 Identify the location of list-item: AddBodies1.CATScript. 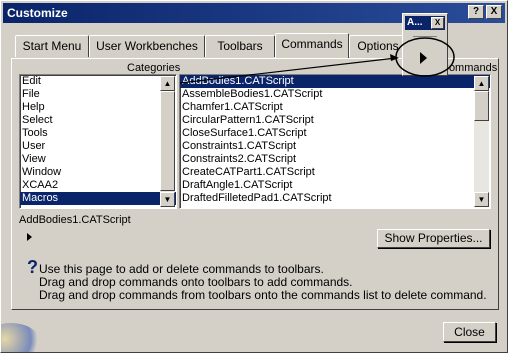
(335, 81).